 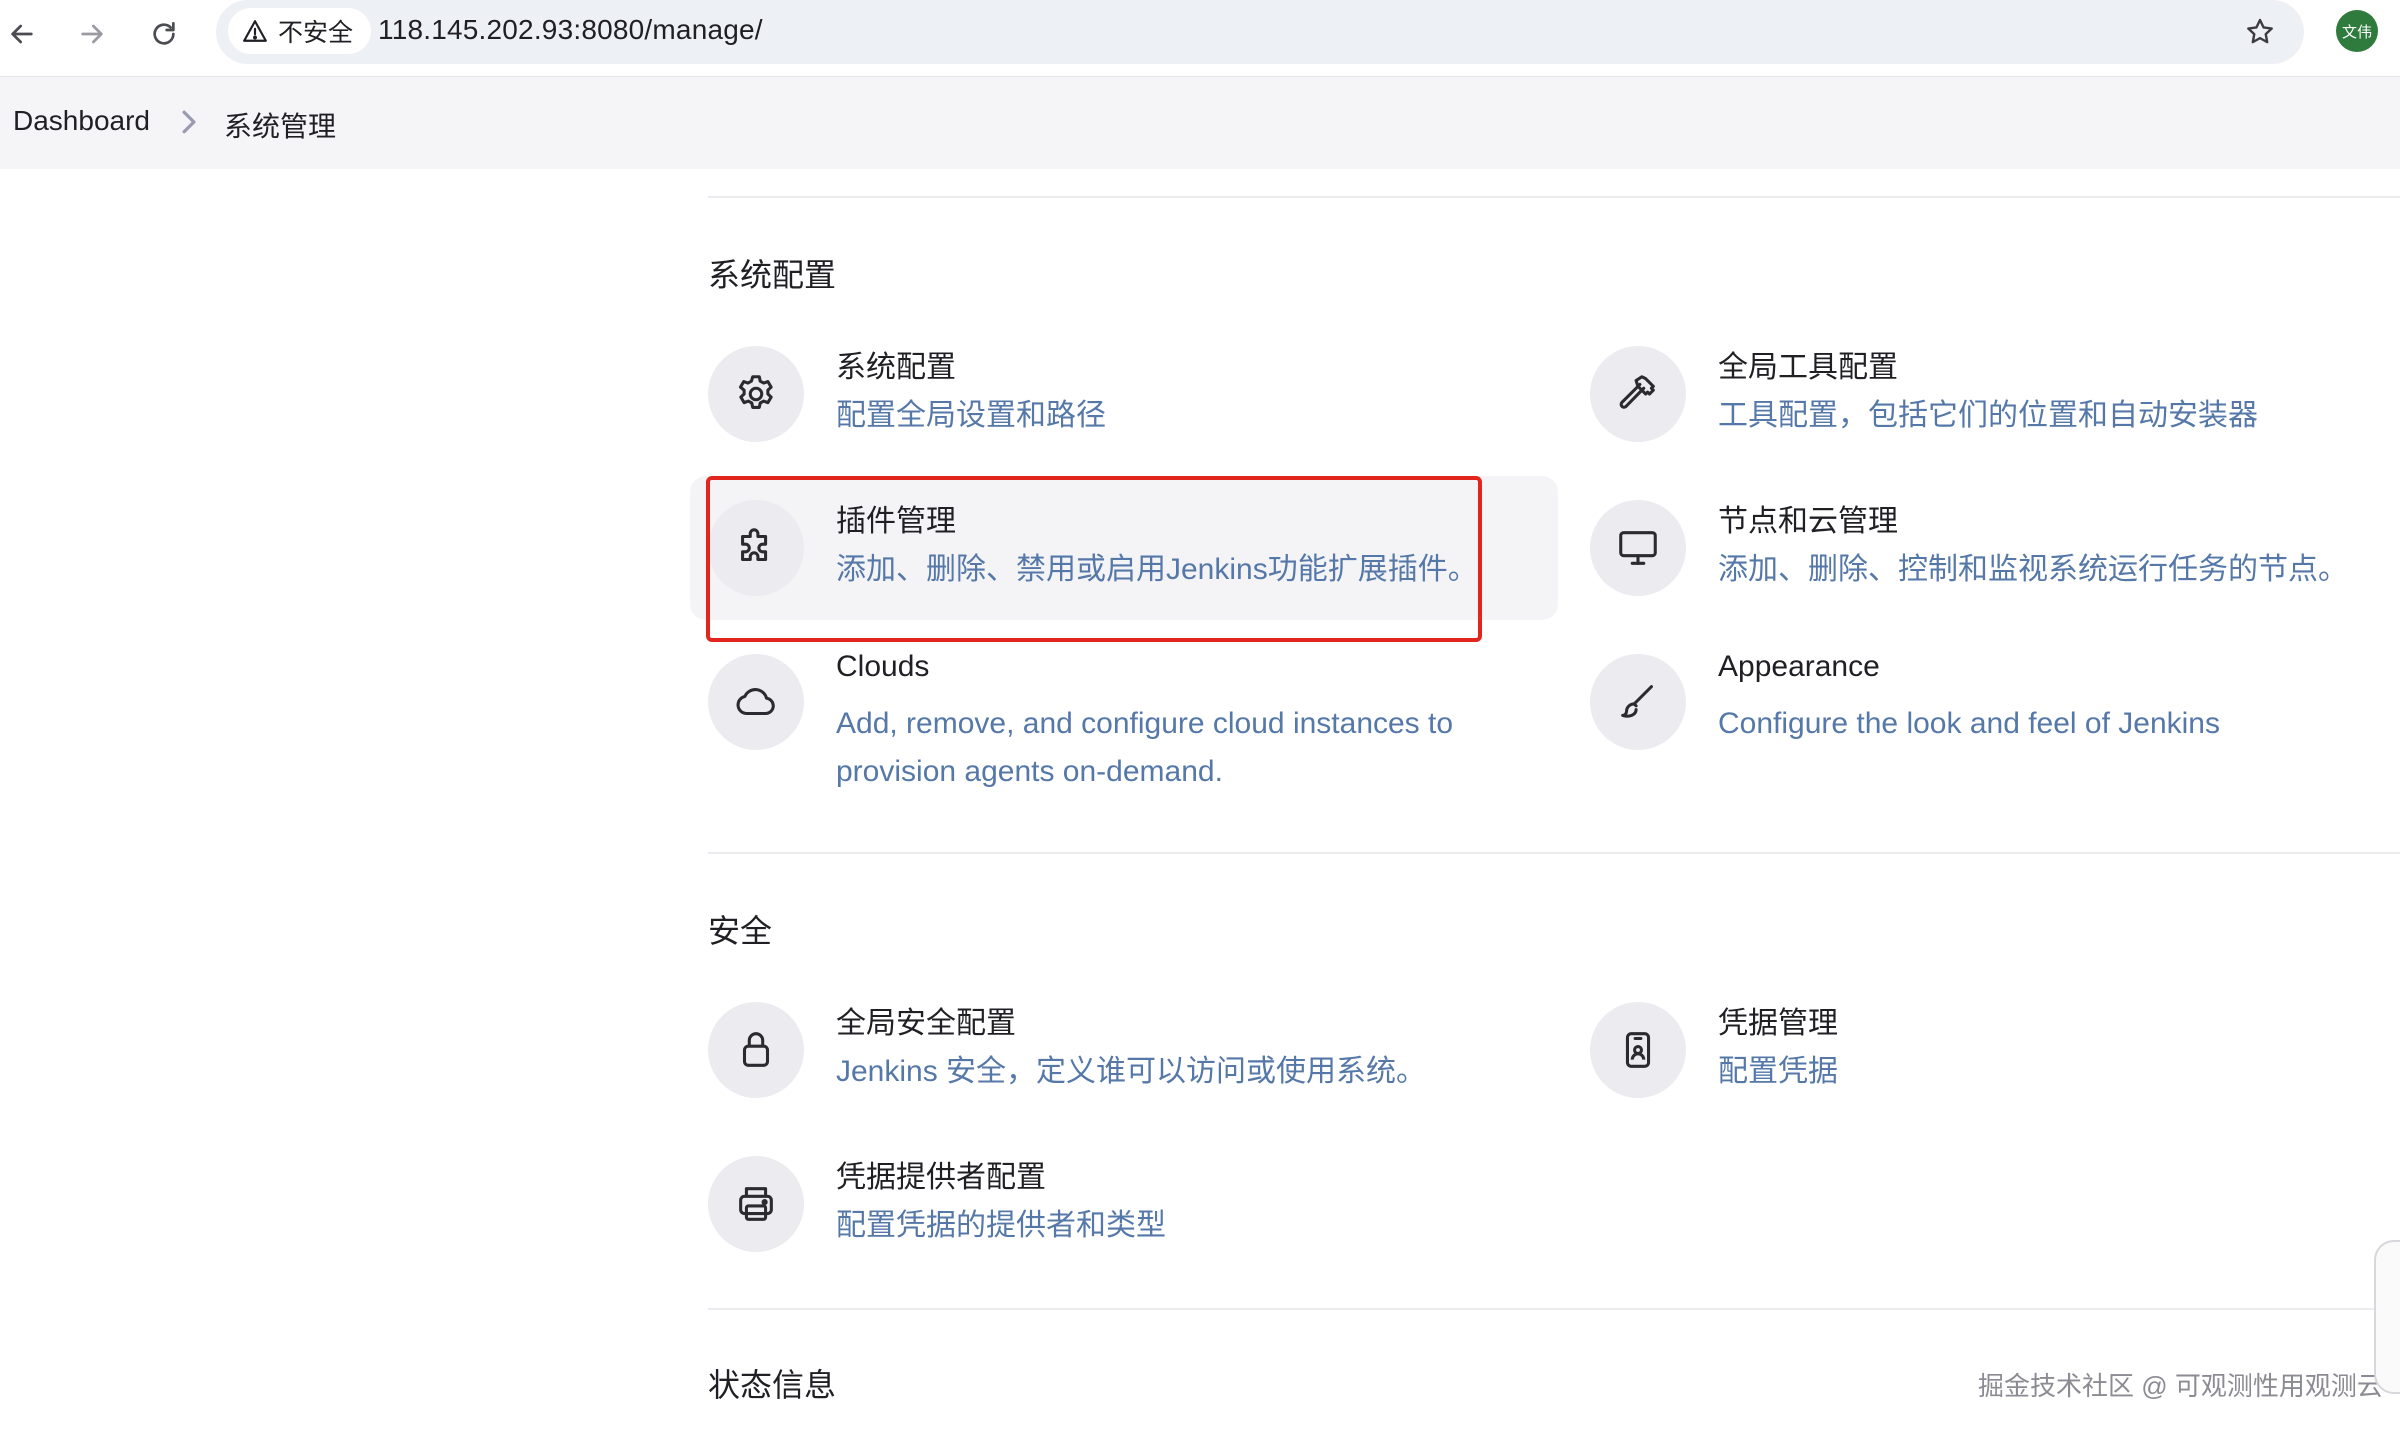 I want to click on forward-button, so click(x=92, y=34).